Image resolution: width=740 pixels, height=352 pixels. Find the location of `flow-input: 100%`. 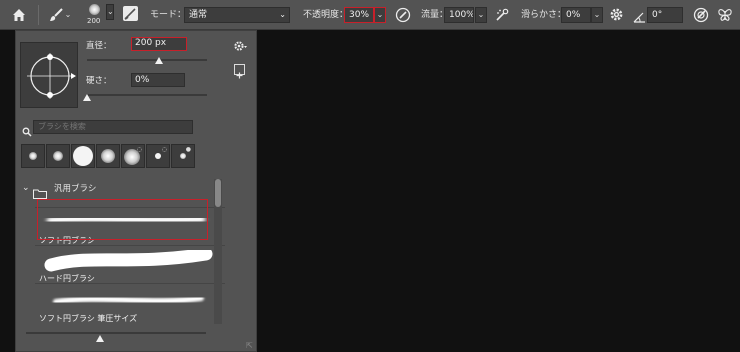

flow-input: 100% is located at coordinates (459, 15).